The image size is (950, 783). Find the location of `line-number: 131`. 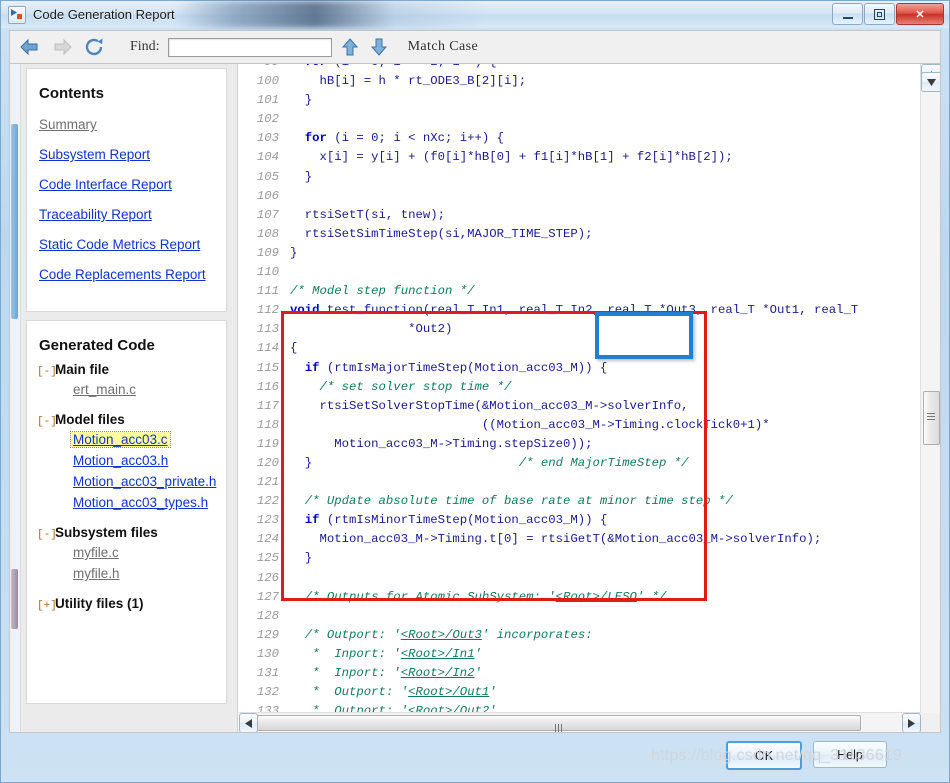

line-number: 131 is located at coordinates (267, 673).